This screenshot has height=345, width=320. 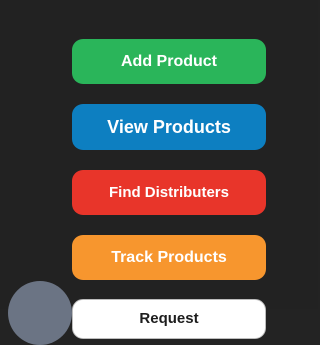 I want to click on find-distributers-button: Find Distributers, so click(x=169, y=192).